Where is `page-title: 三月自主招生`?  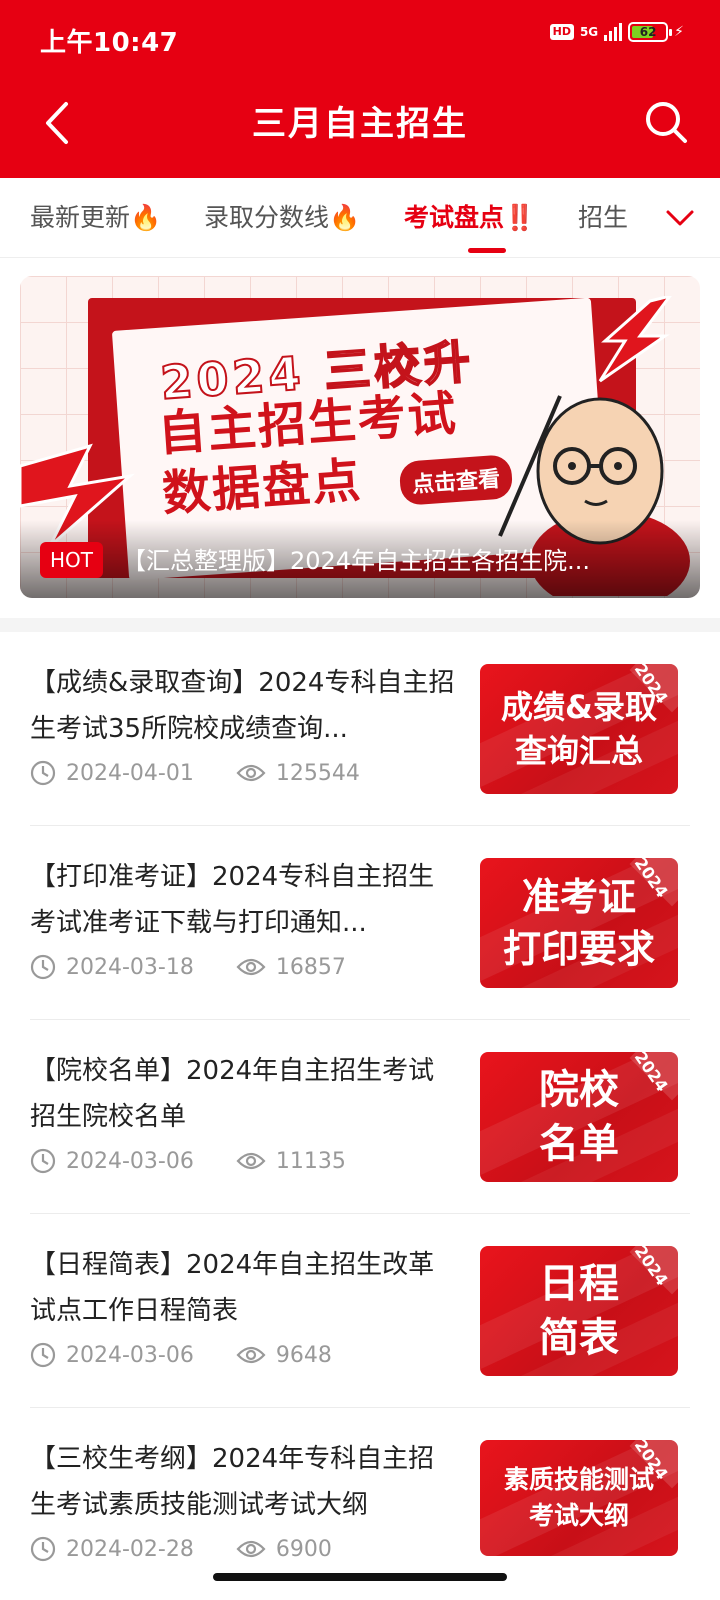
page-title: 三月自主招生 is located at coordinates (360, 124).